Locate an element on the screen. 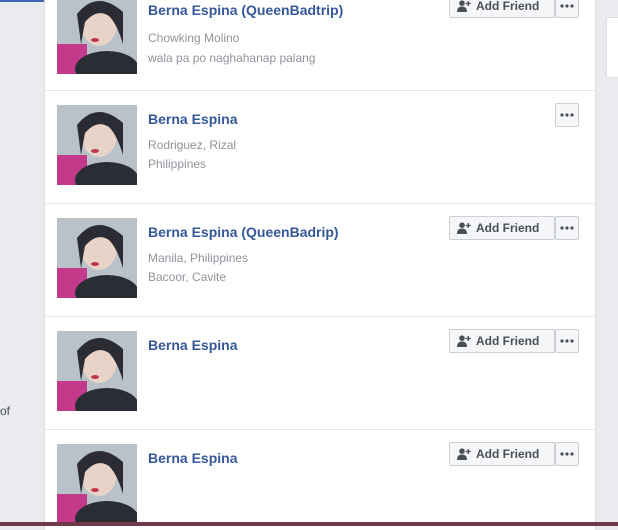  left-sidebar: of is located at coordinates (22, 263).